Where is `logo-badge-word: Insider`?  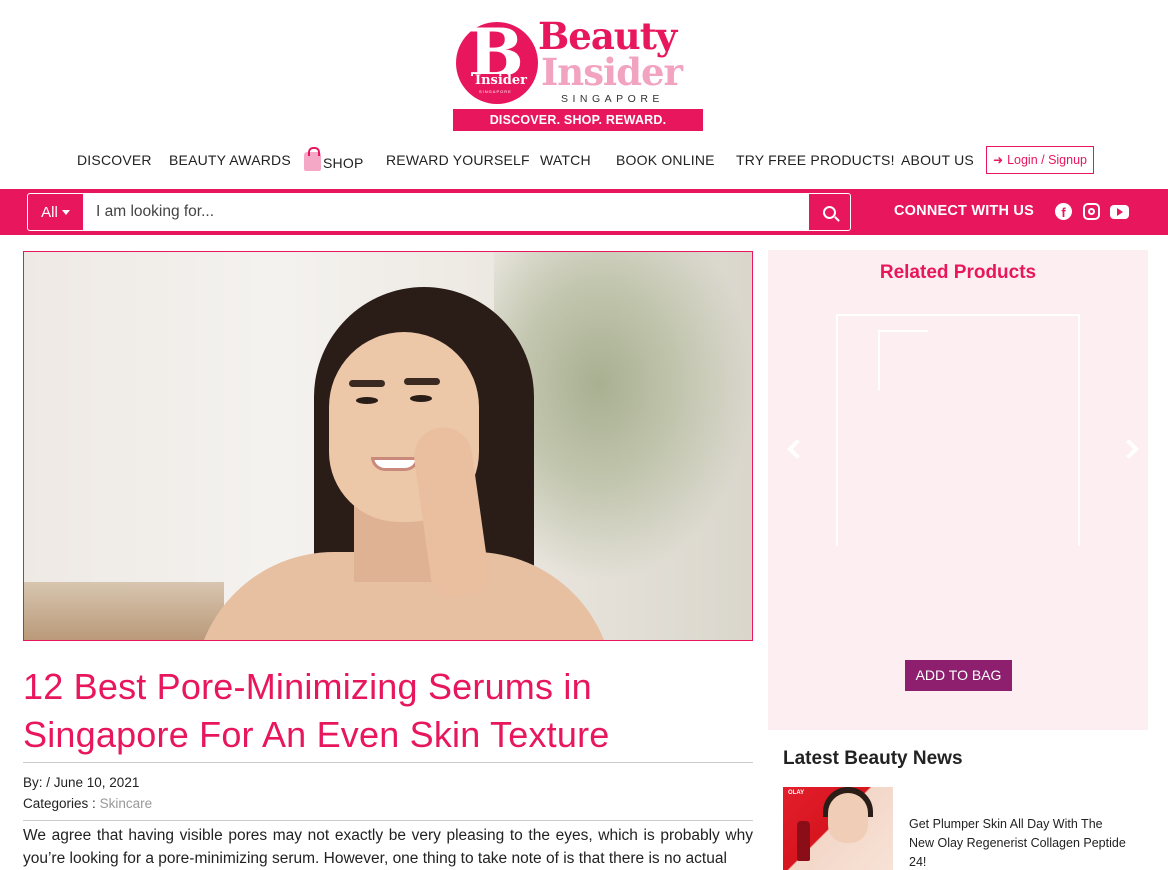 logo-badge-word: Insider is located at coordinates (501, 80).